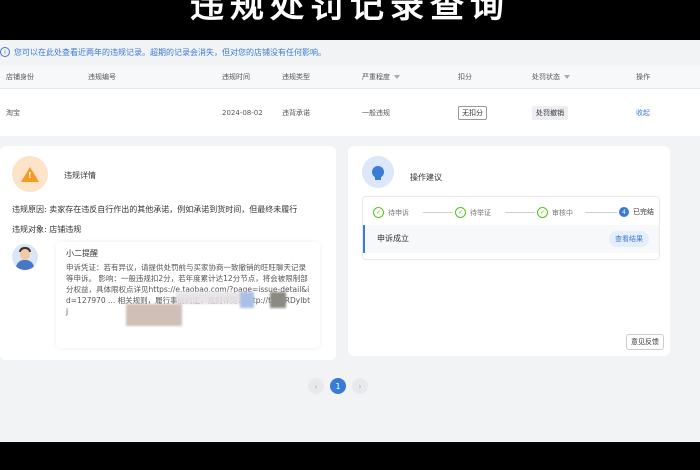 The width and height of the screenshot is (700, 470). Describe the element at coordinates (643, 113) in the screenshot. I see `collapse-link: 收起` at that location.